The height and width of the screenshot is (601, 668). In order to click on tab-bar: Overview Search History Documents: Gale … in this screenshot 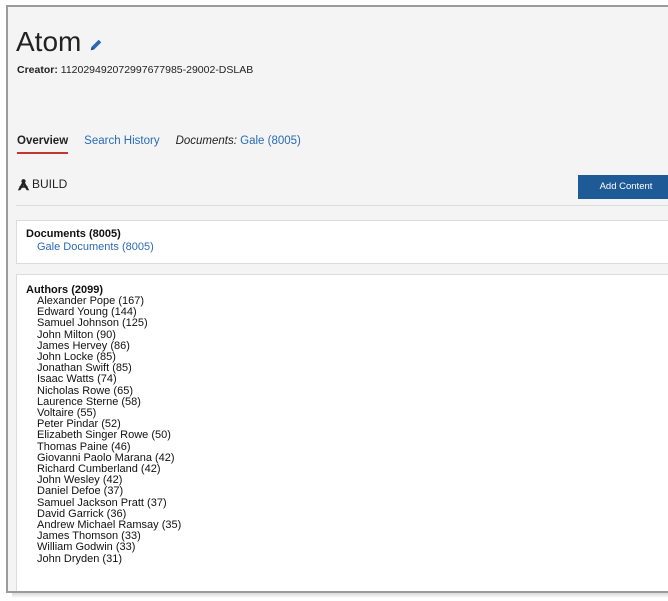, I will do `click(167, 144)`.